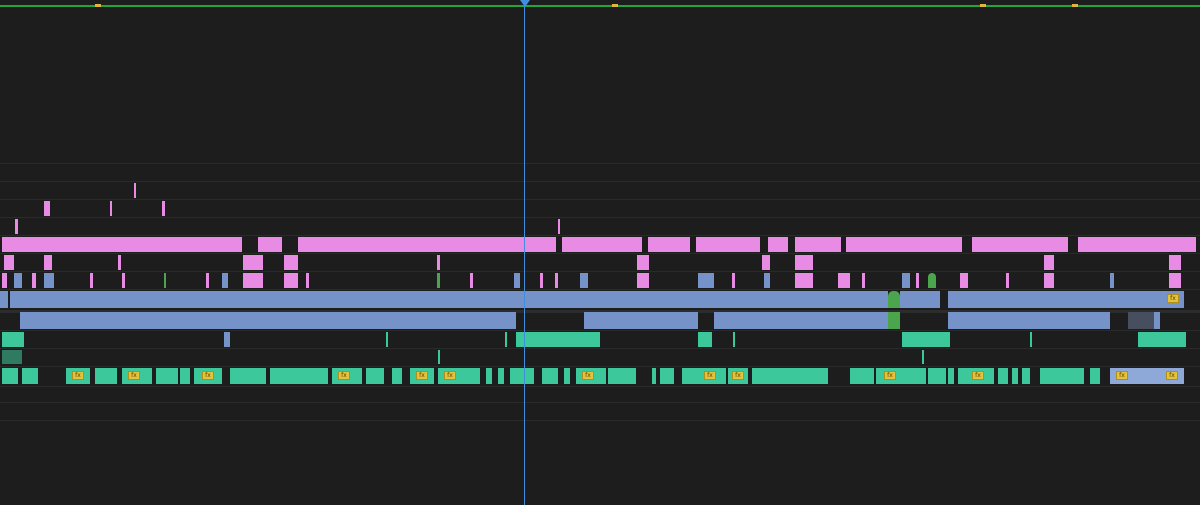 The width and height of the screenshot is (1200, 505). Describe the element at coordinates (525, 3) in the screenshot. I see `playhead-icon` at that location.